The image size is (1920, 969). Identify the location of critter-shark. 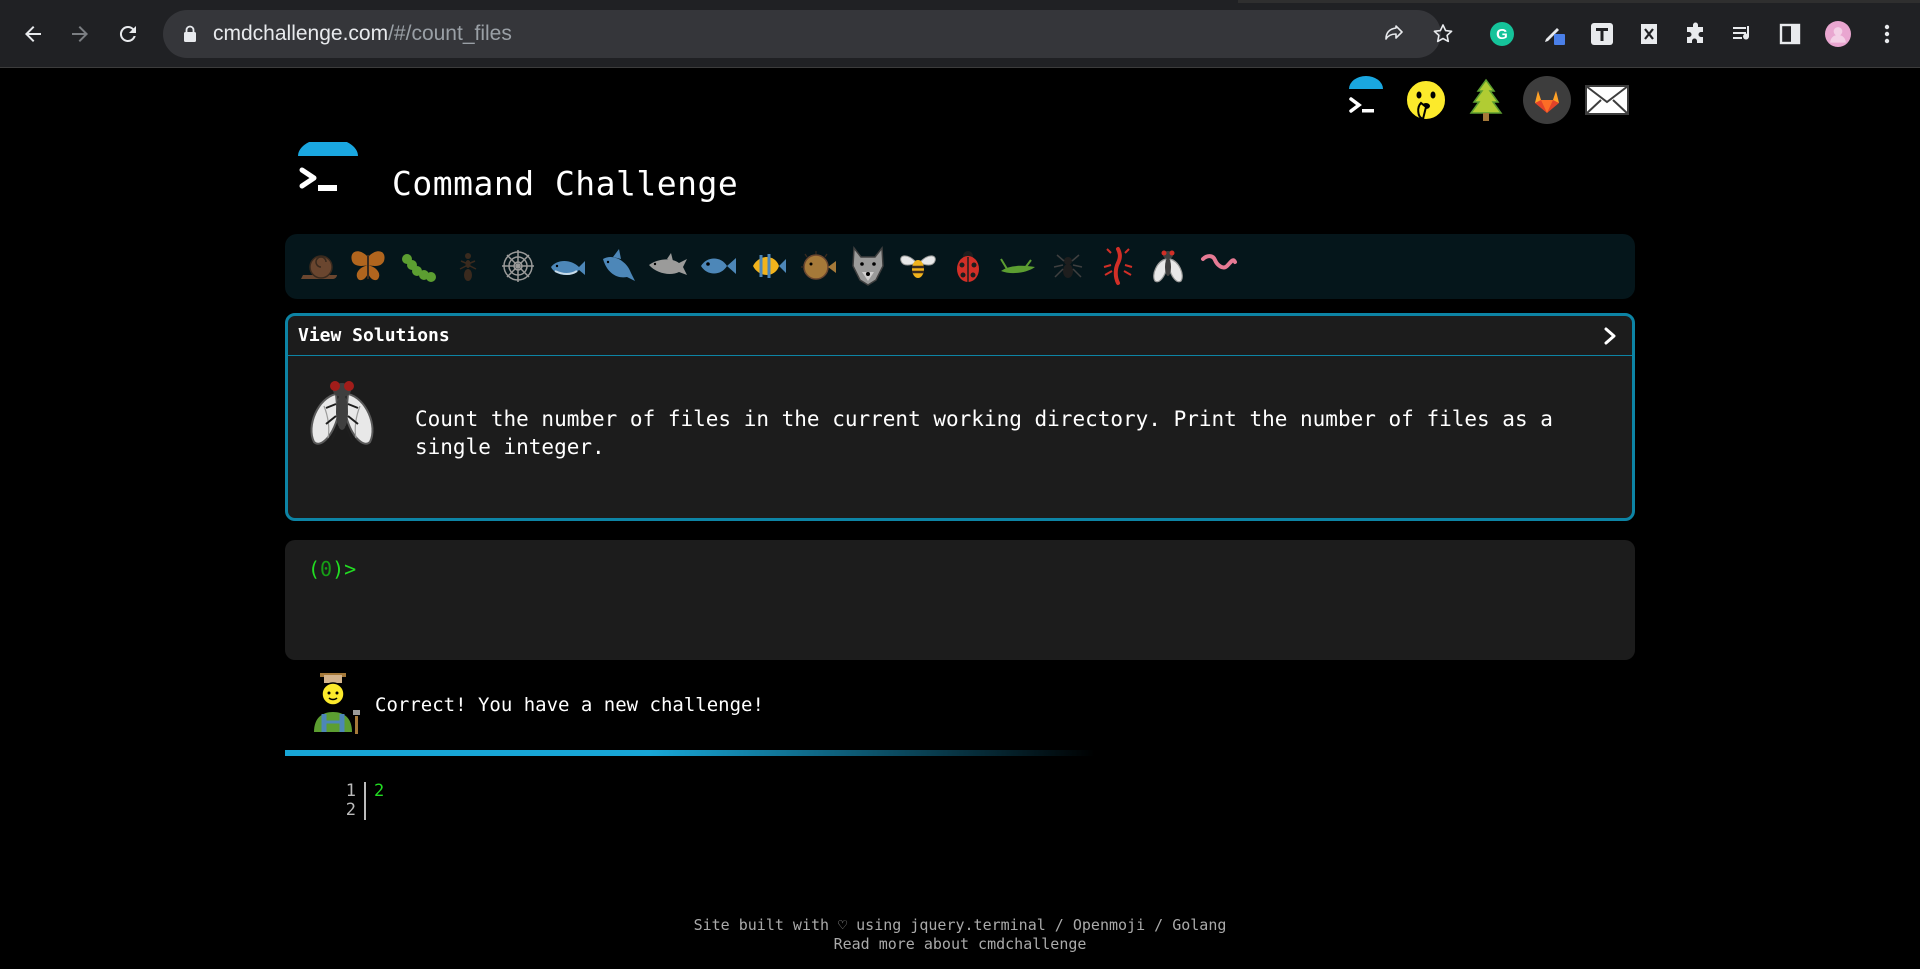
(618, 266).